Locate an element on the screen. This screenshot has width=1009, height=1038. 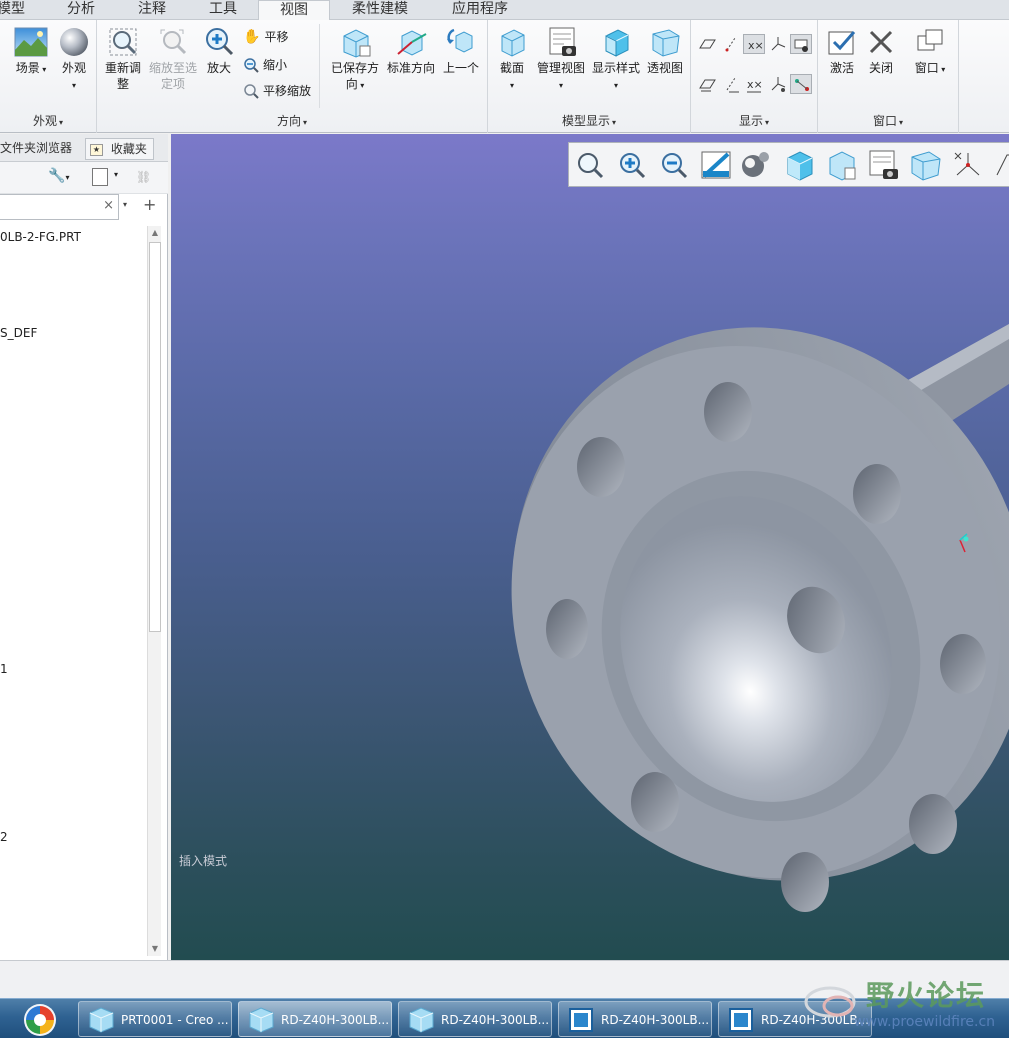
forum-watermark: 野火论坛 www.proewildfire.cn is located at coordinates (902, 1004).